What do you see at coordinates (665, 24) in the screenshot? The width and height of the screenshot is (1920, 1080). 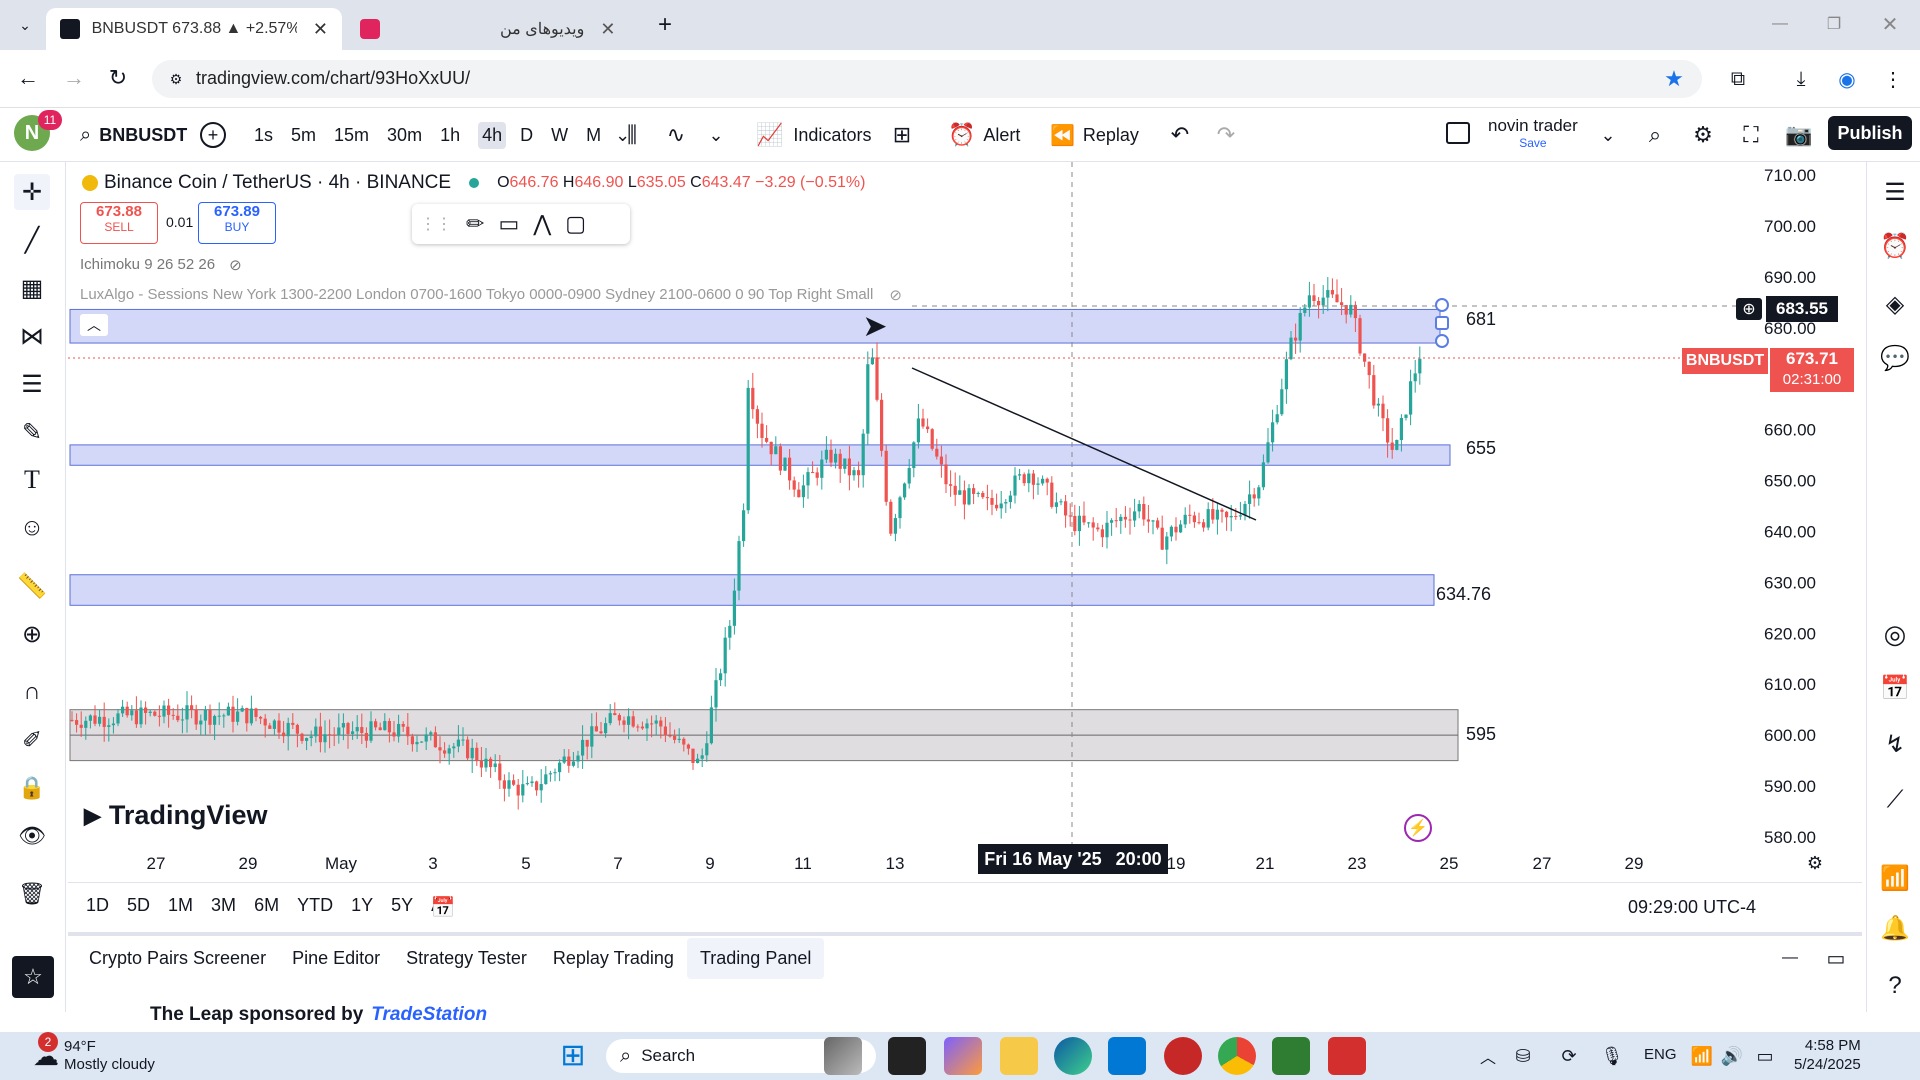 I see `new-tab-icon: +` at bounding box center [665, 24].